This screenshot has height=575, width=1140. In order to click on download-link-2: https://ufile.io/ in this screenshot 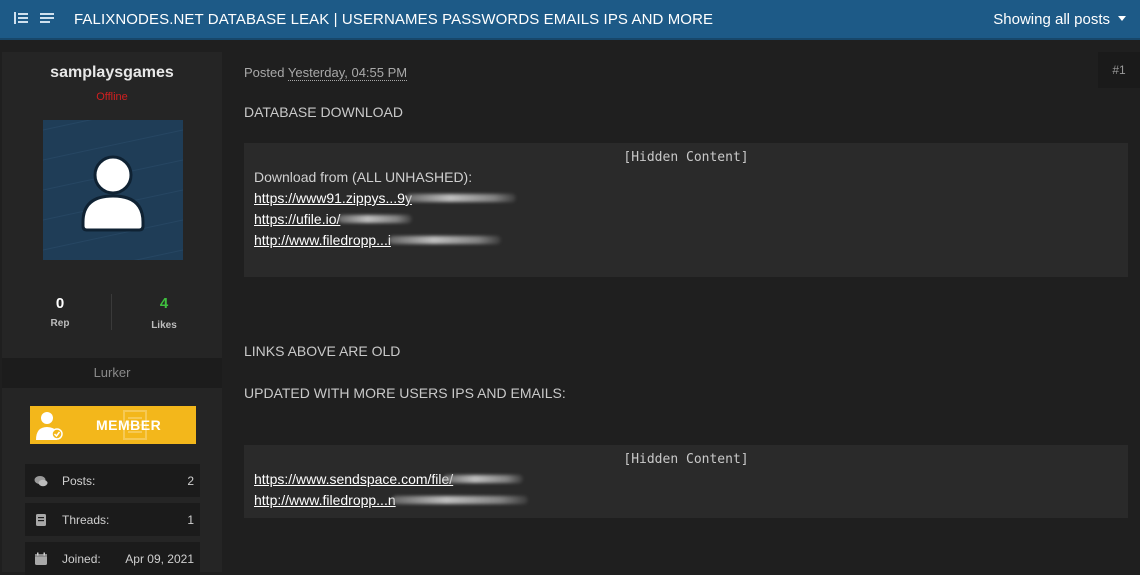, I will do `click(691, 219)`.